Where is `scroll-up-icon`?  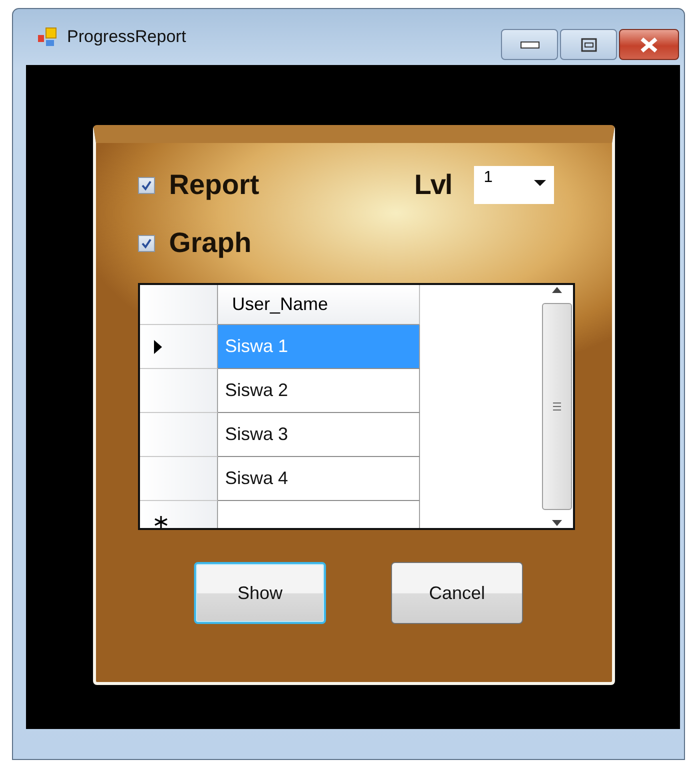
scroll-up-icon is located at coordinates (557, 290).